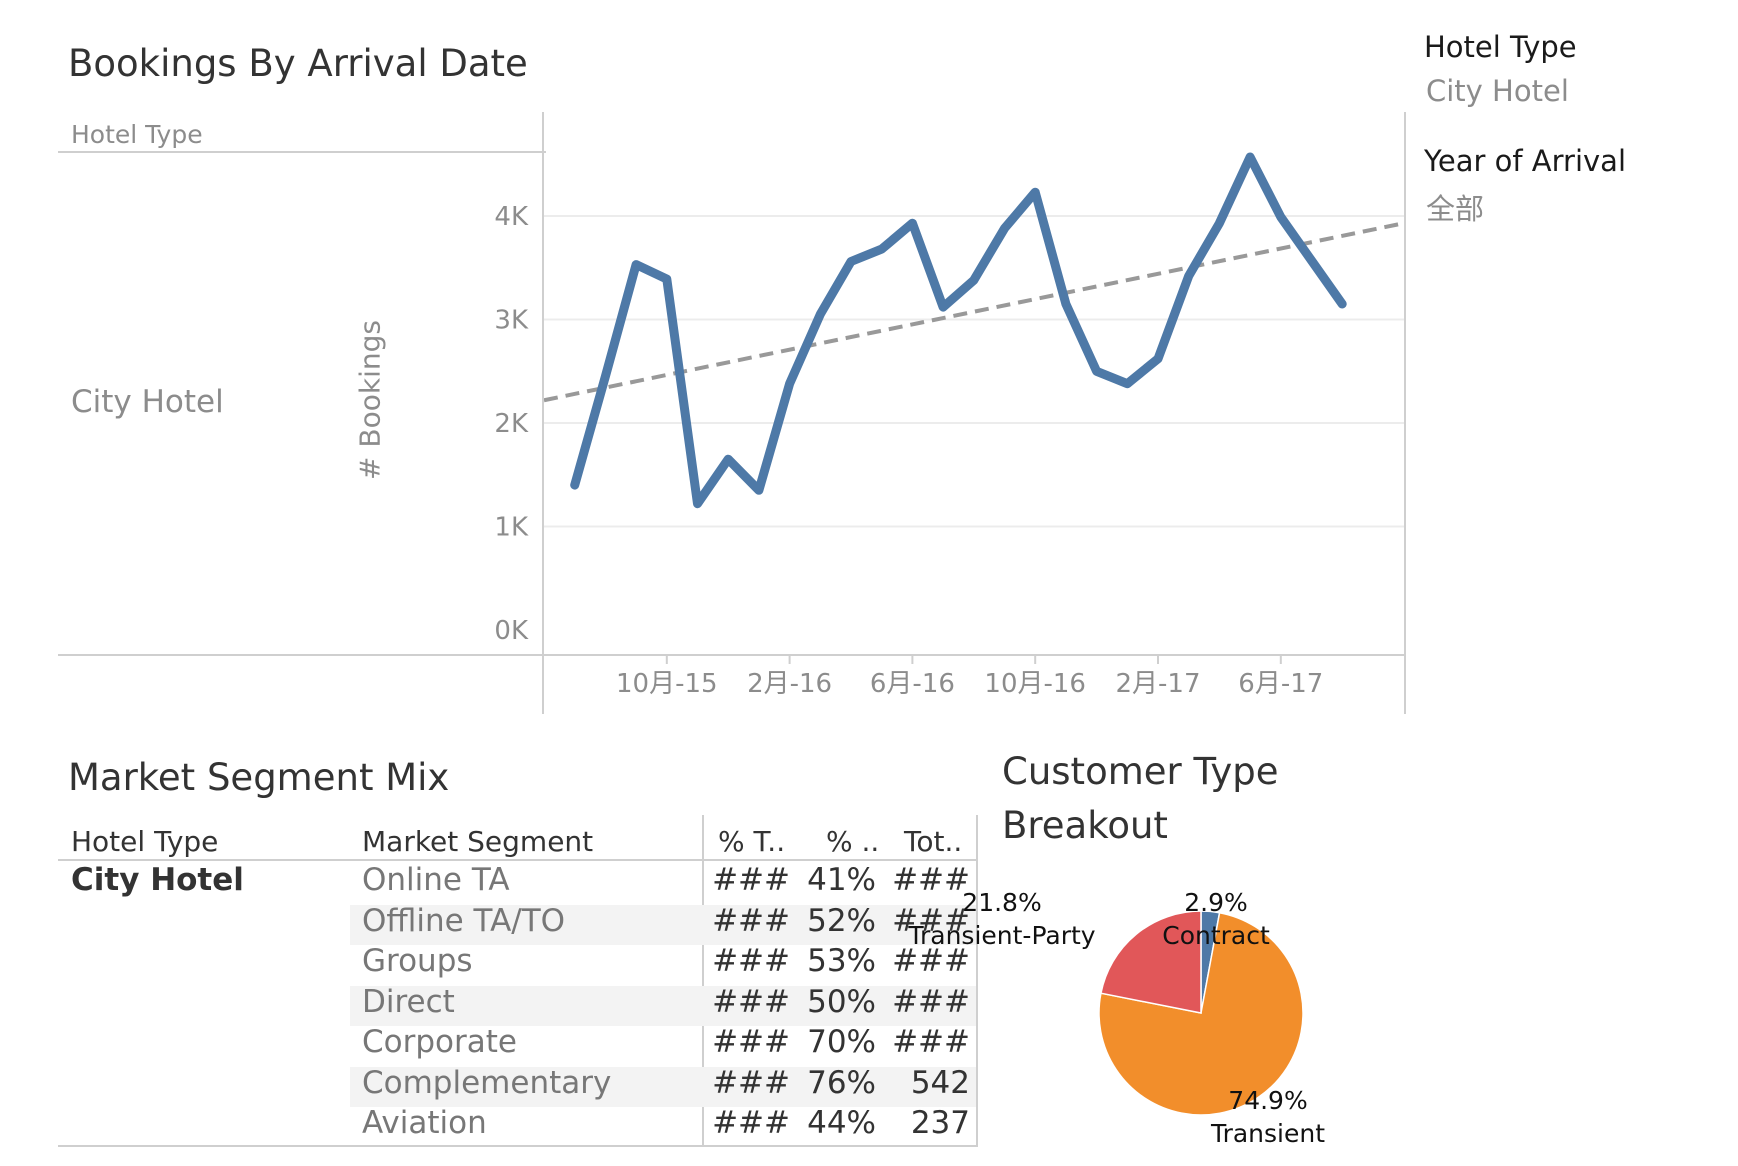 Image resolution: width=1738 pixels, height=1166 pixels. What do you see at coordinates (1157, 684) in the screenshot?
I see `x-tick-label: 2月-17` at bounding box center [1157, 684].